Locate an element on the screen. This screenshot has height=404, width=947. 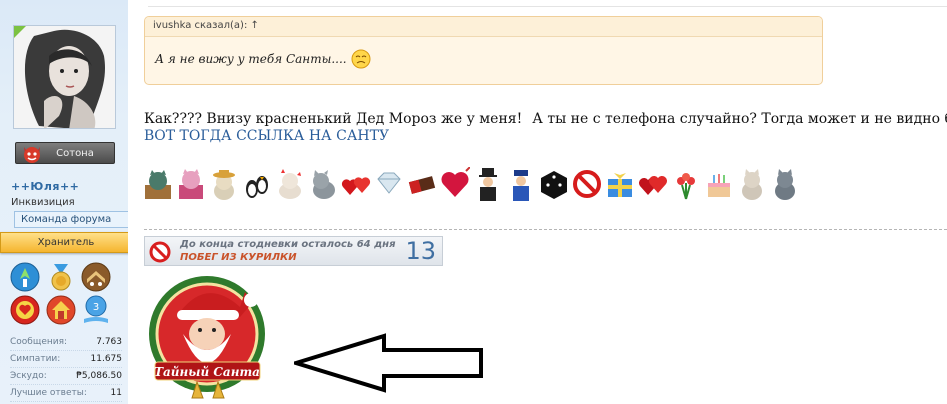
red-hearts-icon is located at coordinates (652, 184).